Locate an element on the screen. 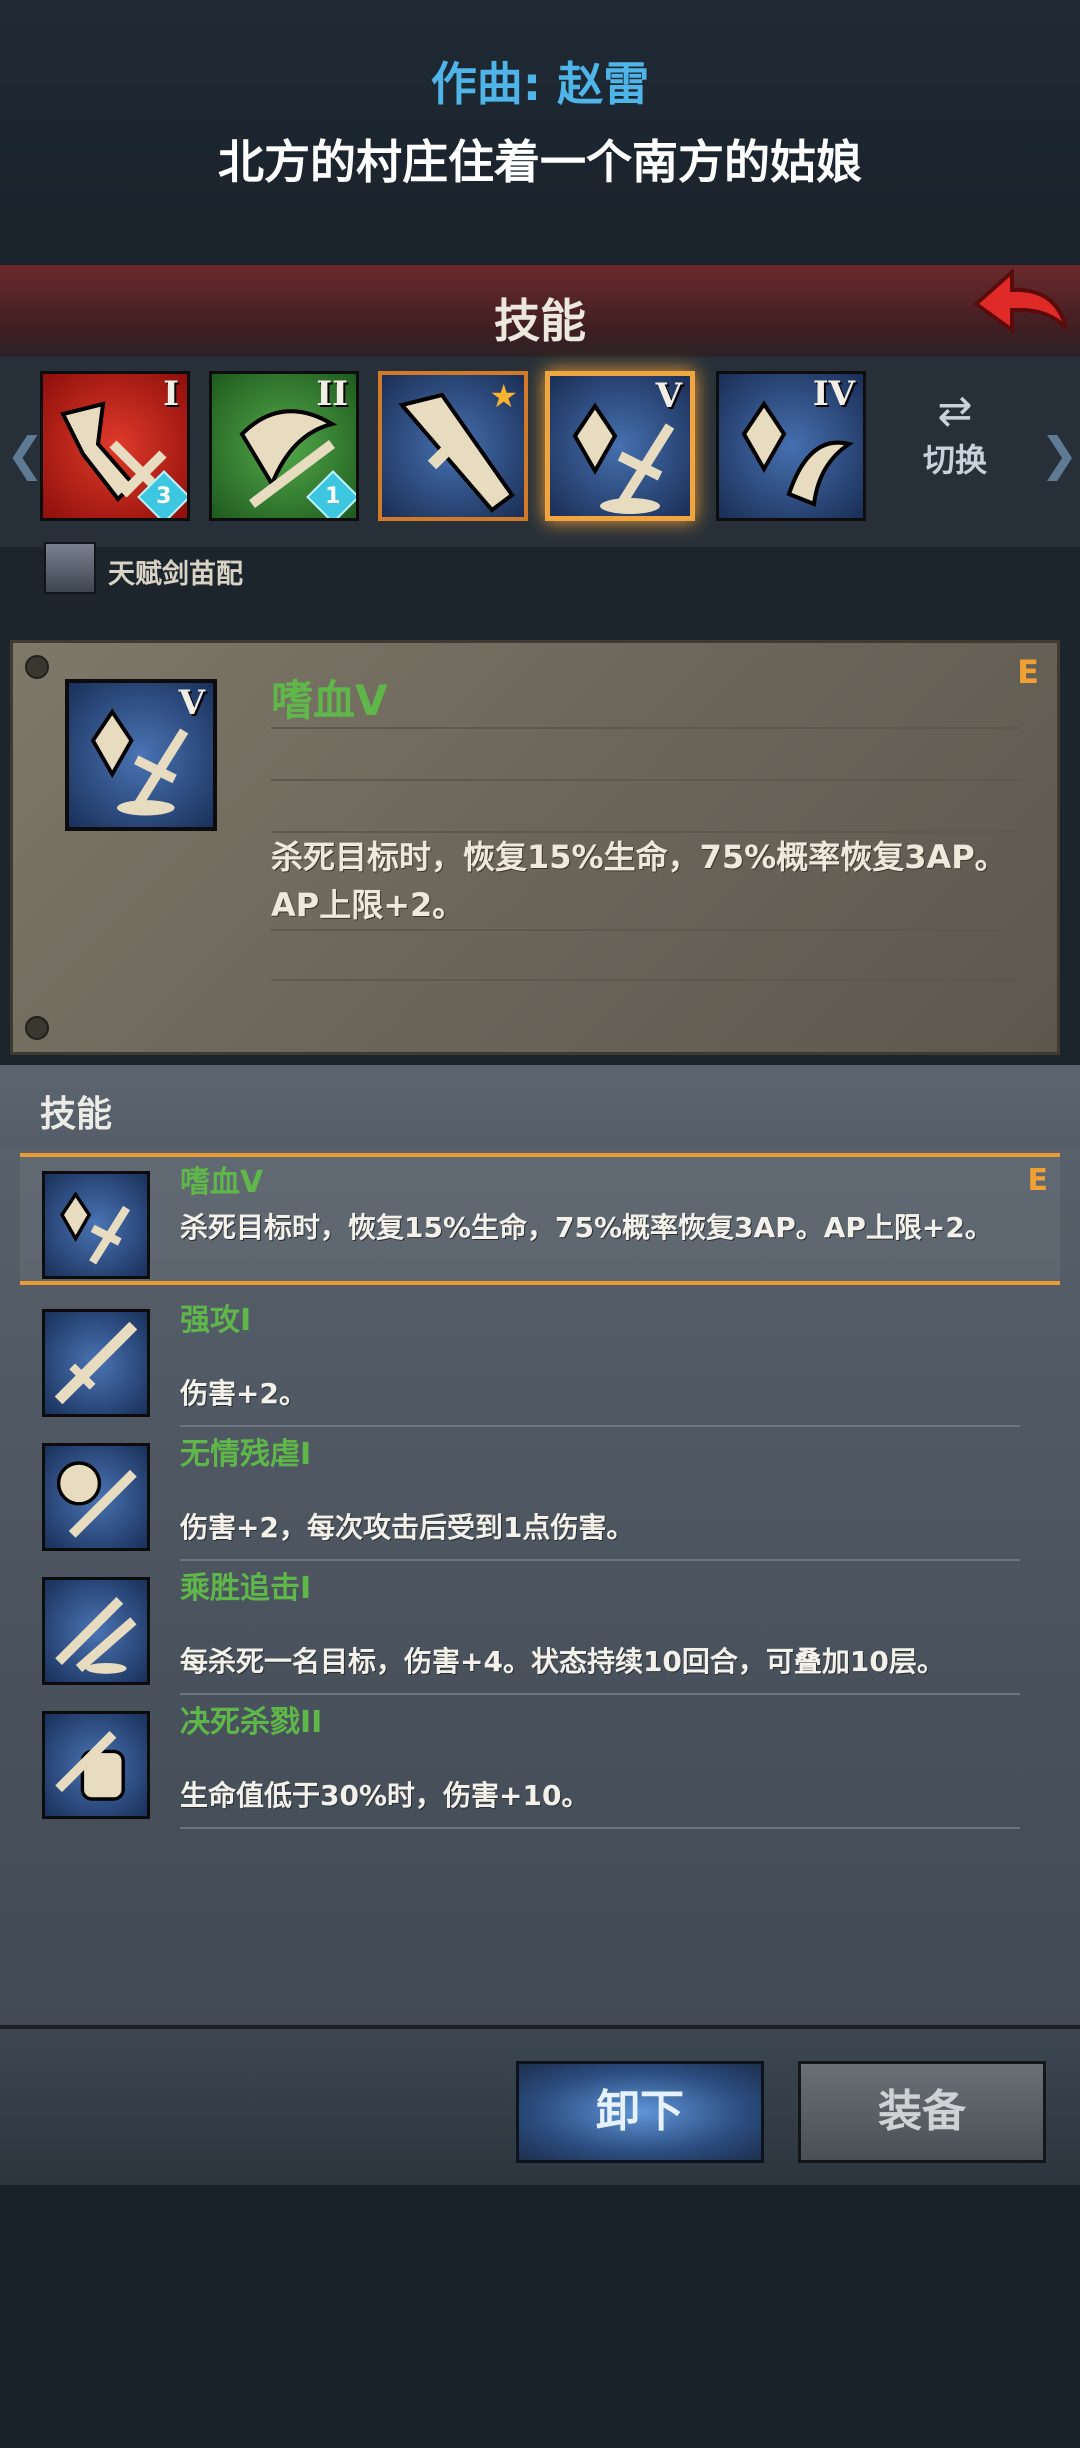  bottom-background is located at coordinates (540, 2316).